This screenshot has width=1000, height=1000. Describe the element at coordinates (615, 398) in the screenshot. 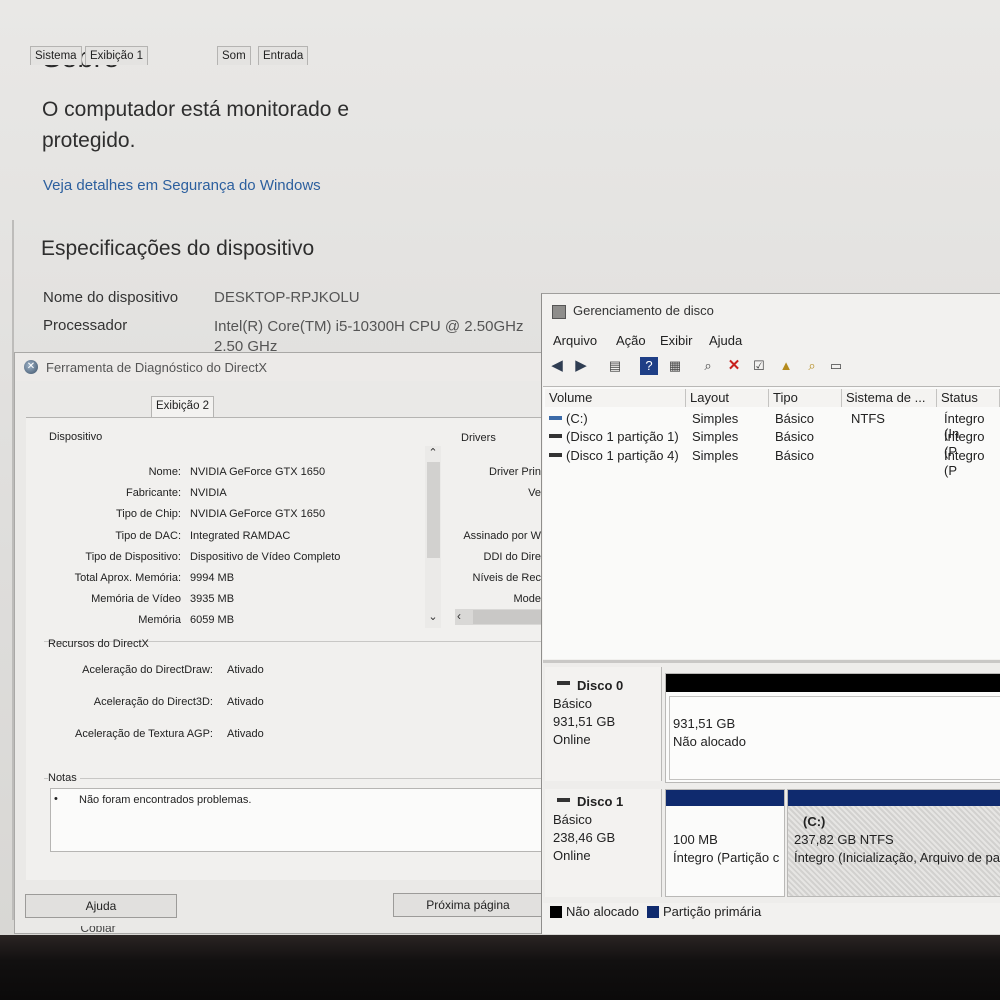

I see `column-volume: Volume` at that location.